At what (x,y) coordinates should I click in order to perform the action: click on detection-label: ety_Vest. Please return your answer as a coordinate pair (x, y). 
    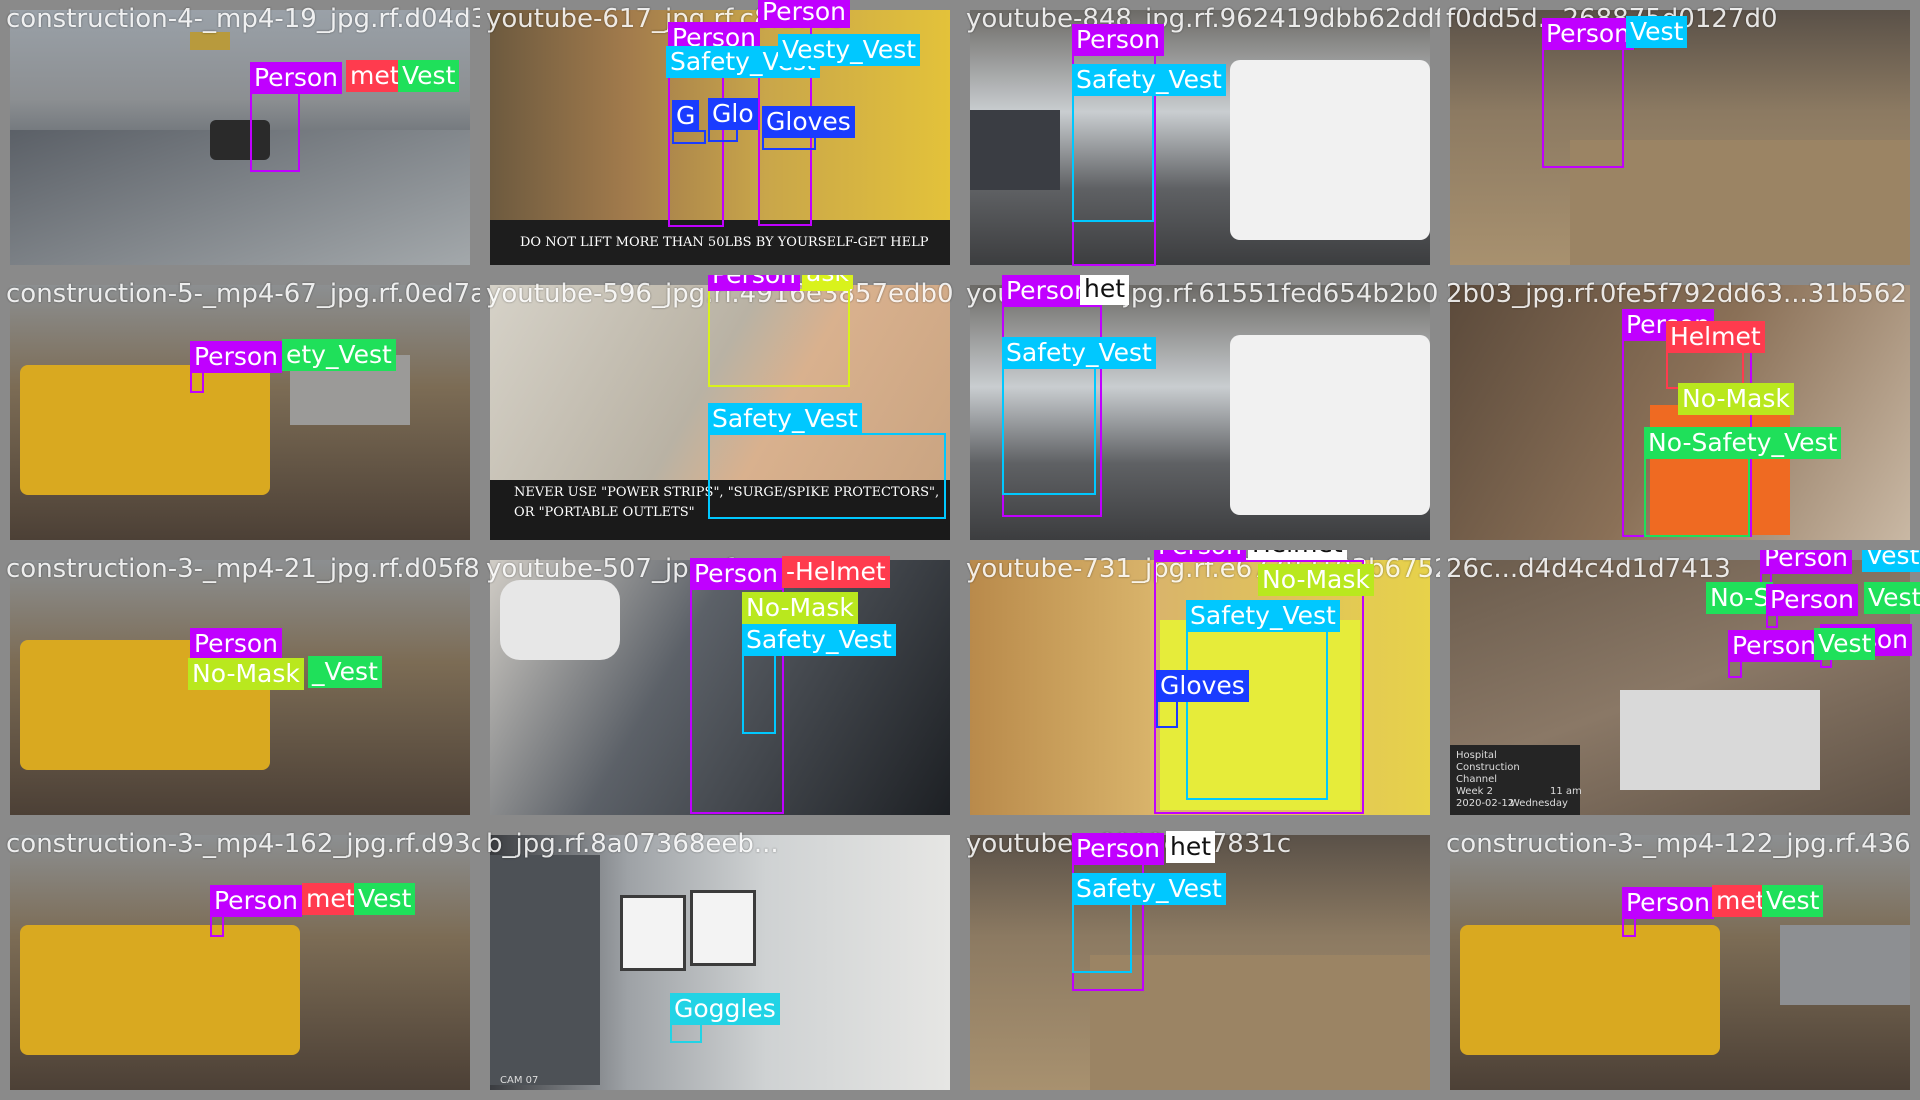
    Looking at the image, I should click on (339, 355).